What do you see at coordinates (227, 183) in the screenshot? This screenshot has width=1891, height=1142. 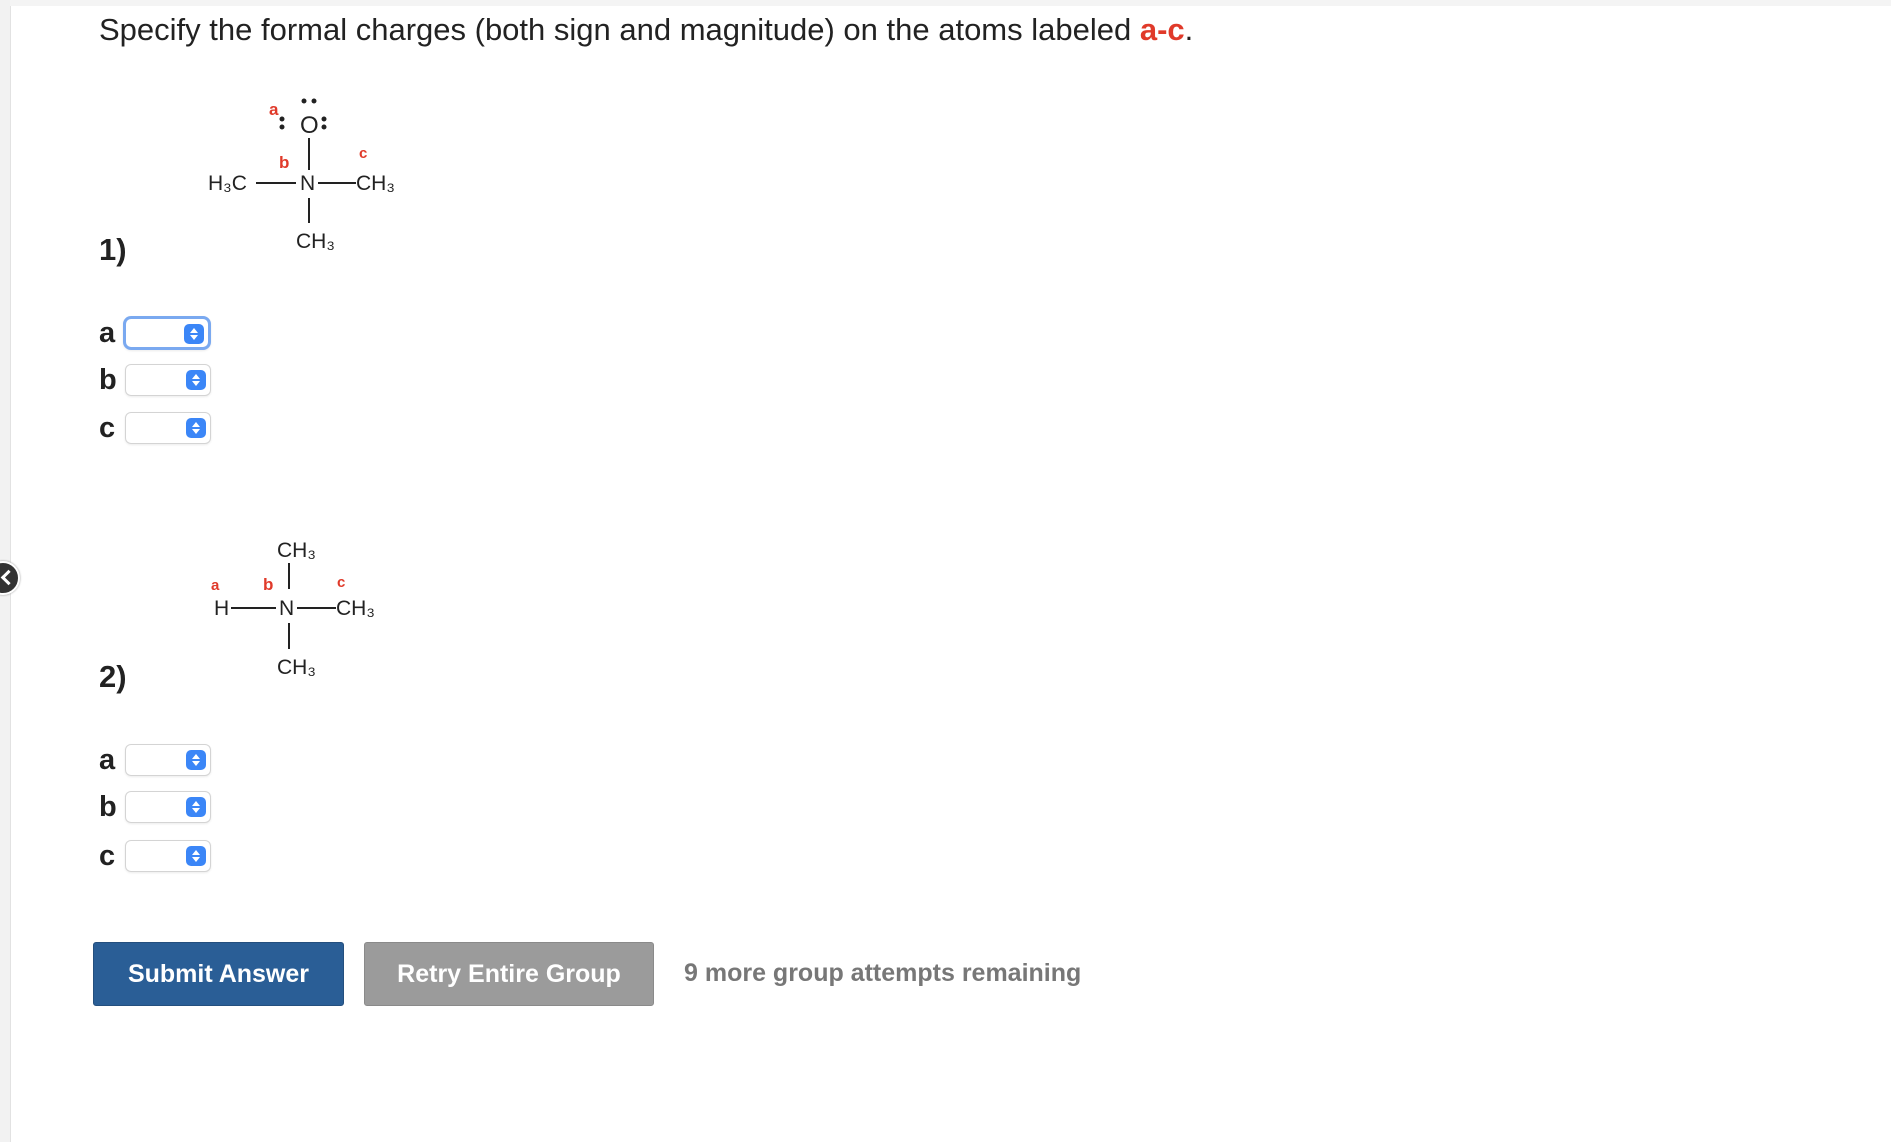 I see `structure-1-atom-left: H₃C` at bounding box center [227, 183].